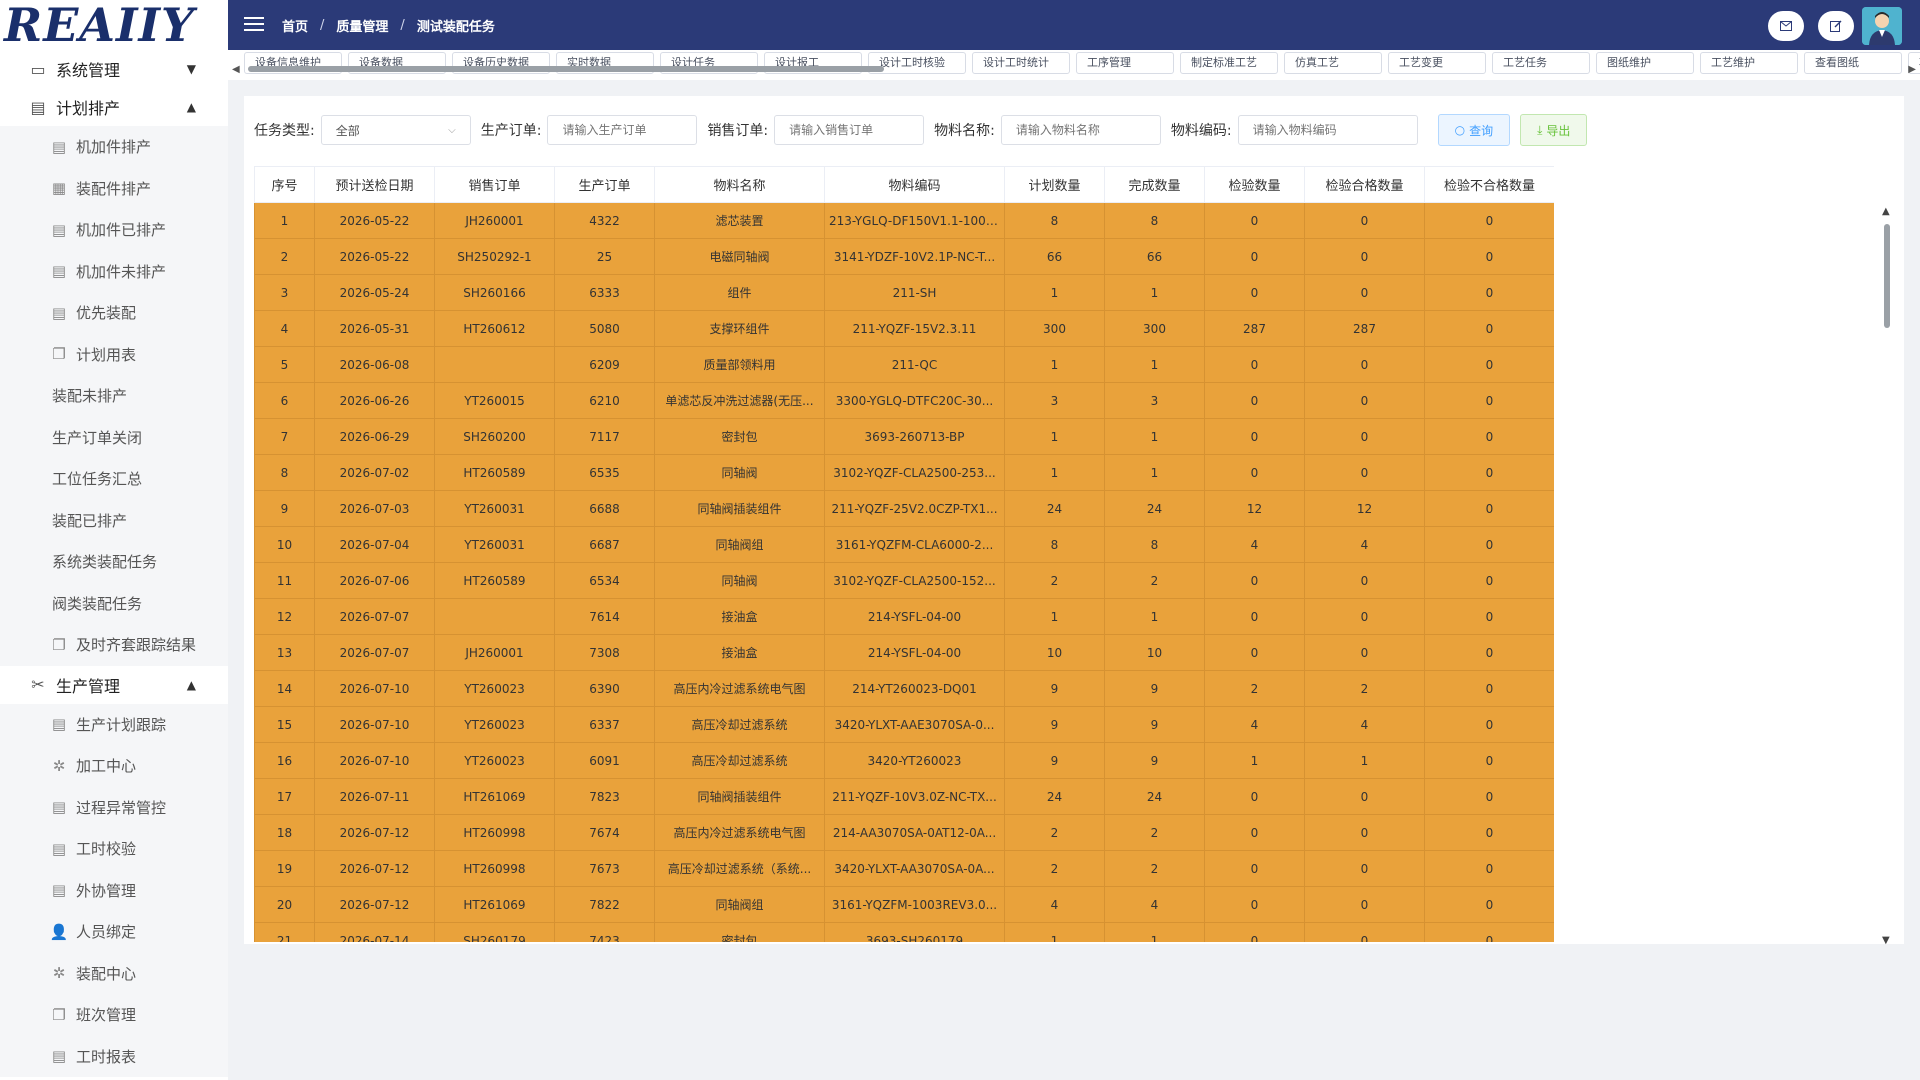  Describe the element at coordinates (904, 364) in the screenshot. I see `table-row: 5 2026-06-08 6209 质量部领料用 211-QC 1 1 0 0 0` at that location.